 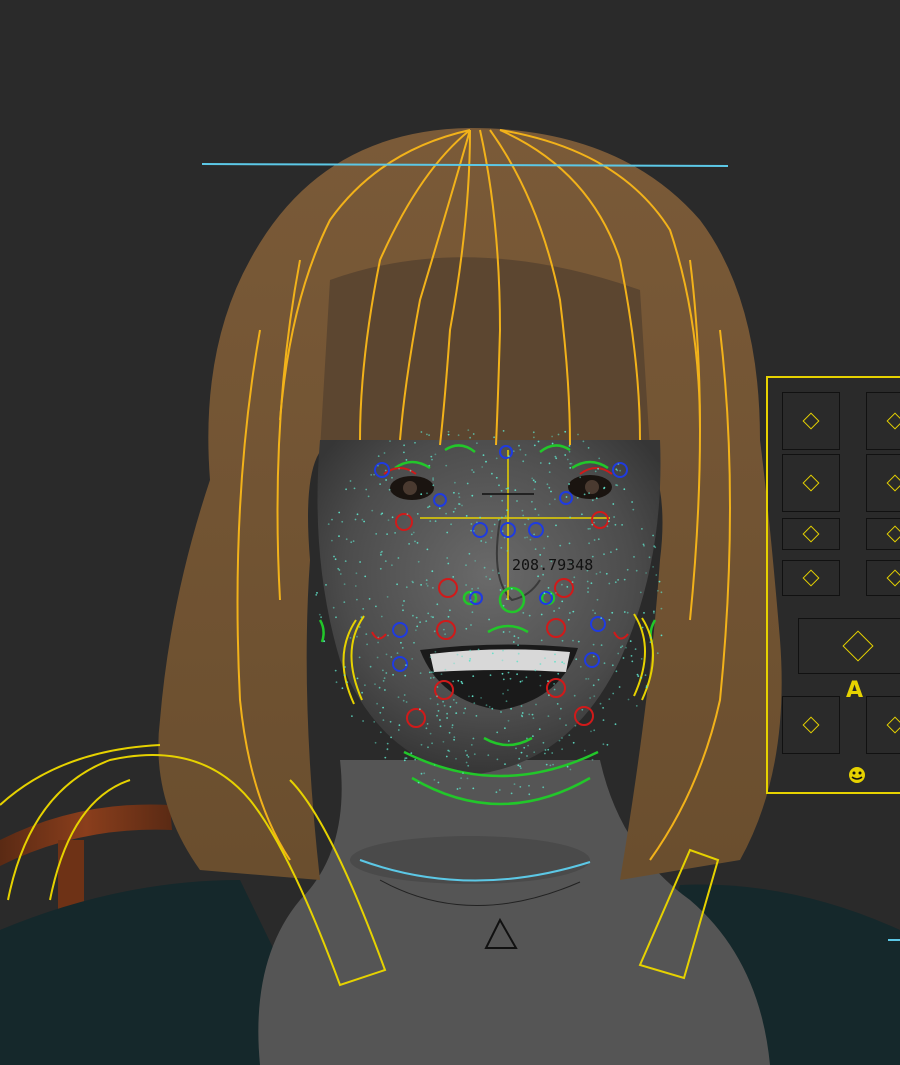 What do you see at coordinates (883, 578) in the screenshot?
I see `panel-box-cheek-right` at bounding box center [883, 578].